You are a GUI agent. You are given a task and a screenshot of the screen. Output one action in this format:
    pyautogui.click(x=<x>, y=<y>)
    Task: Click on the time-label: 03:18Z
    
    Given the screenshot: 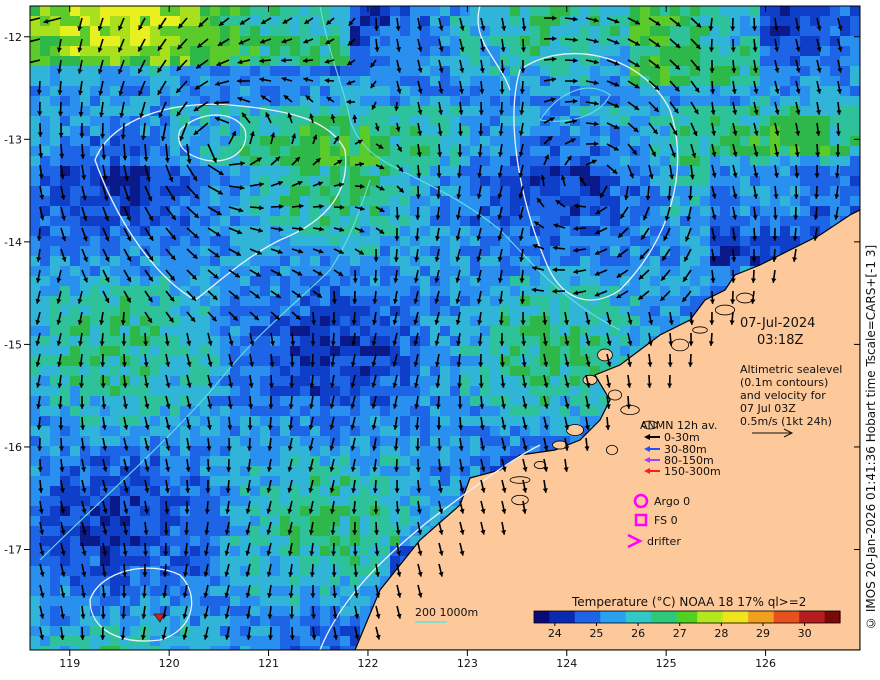 What is the action you would take?
    pyautogui.click(x=780, y=340)
    